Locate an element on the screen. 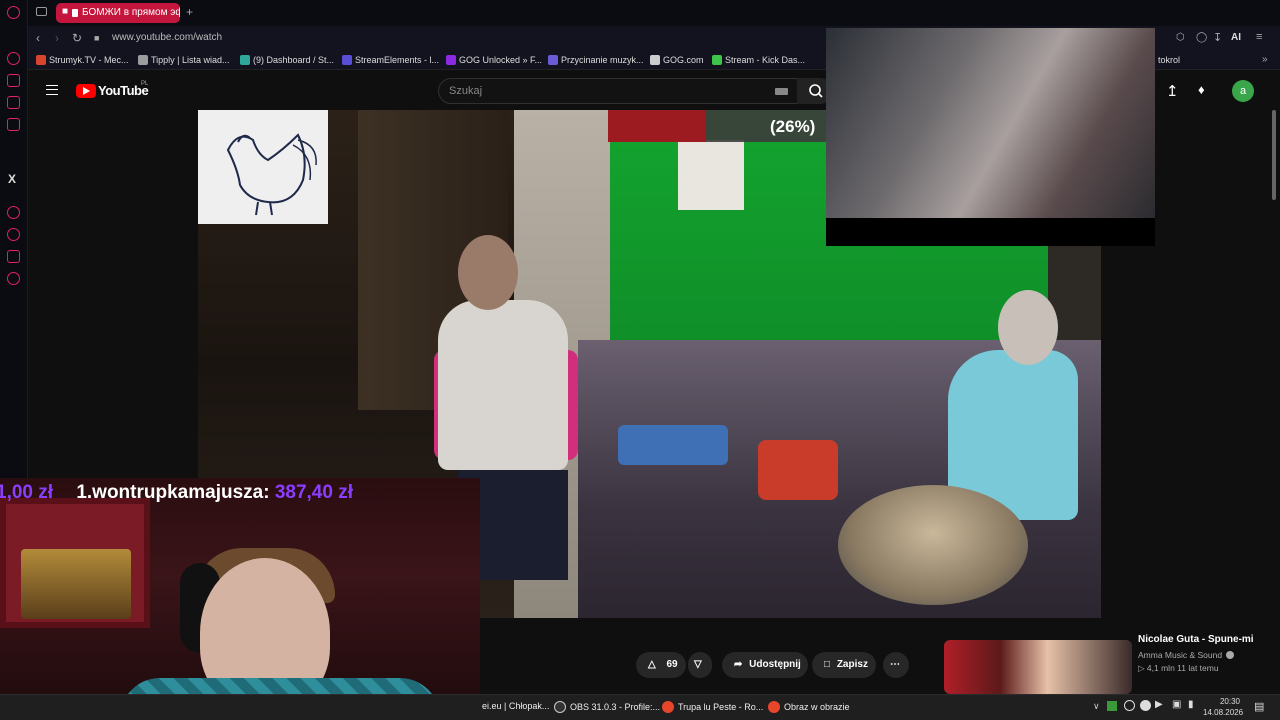 The width and height of the screenshot is (1280, 720). aria-ai-button: AI is located at coordinates (1236, 37).